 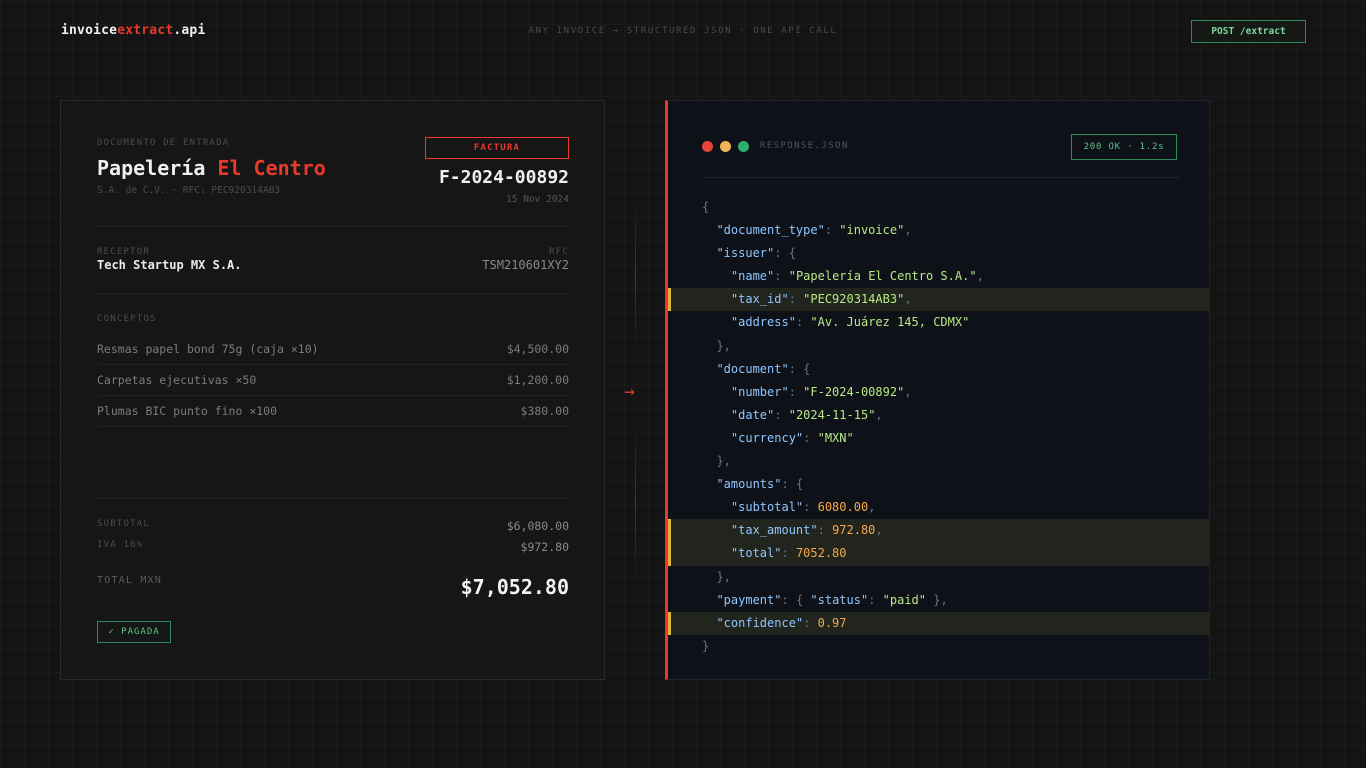 I want to click on json-string-value: "PEC920314AB3", so click(x=853, y=299).